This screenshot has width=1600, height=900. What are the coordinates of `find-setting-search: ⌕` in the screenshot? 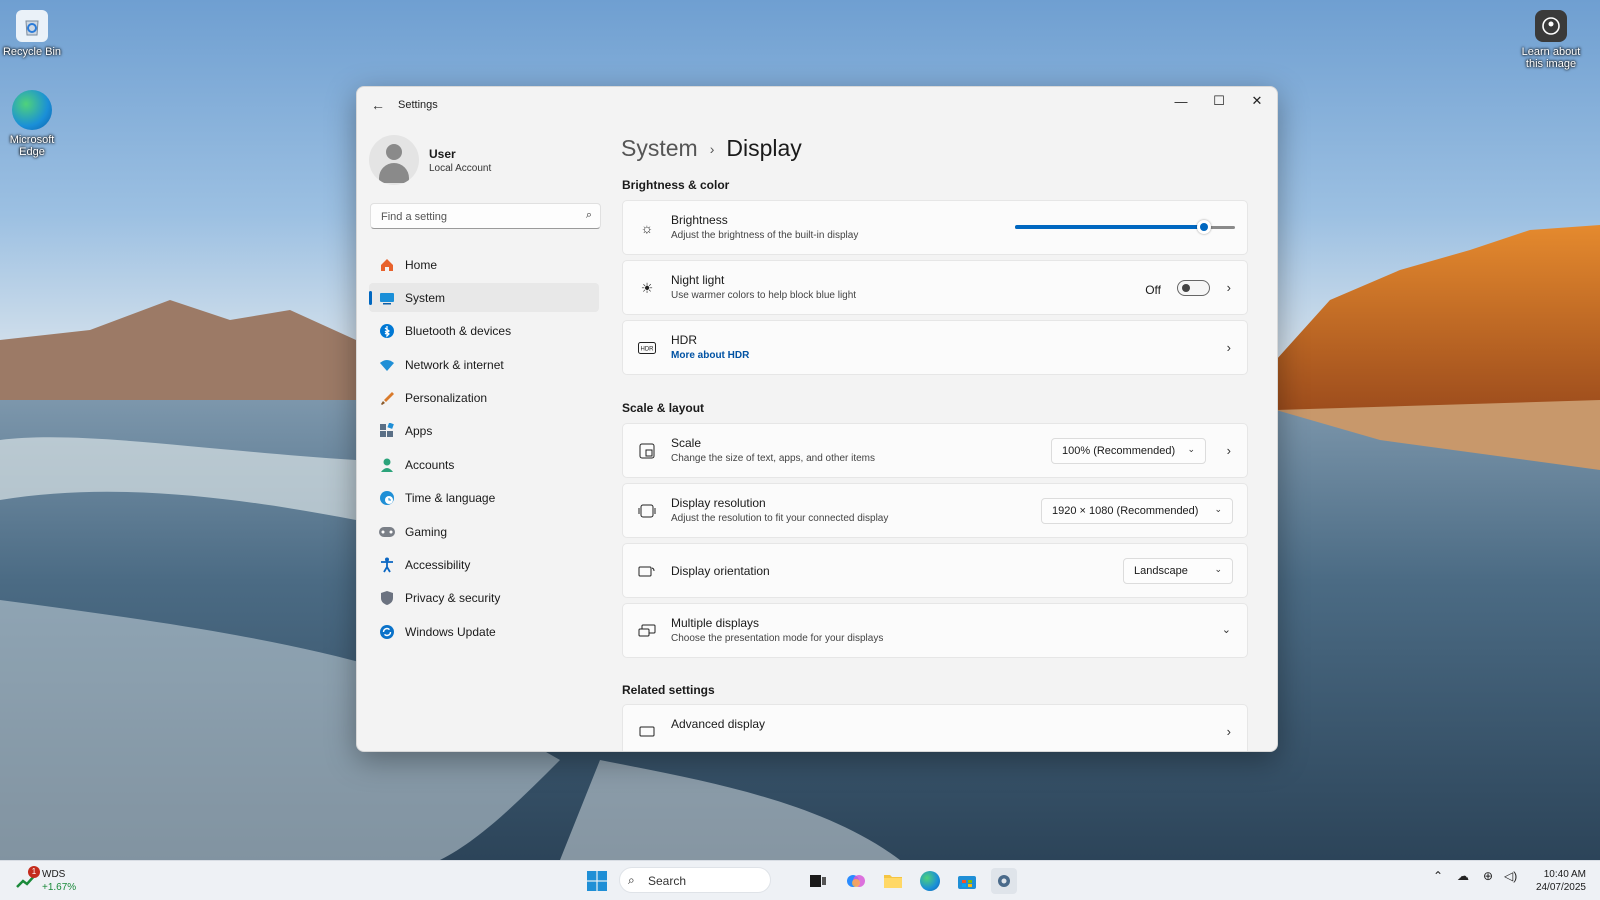 It's located at (485, 216).